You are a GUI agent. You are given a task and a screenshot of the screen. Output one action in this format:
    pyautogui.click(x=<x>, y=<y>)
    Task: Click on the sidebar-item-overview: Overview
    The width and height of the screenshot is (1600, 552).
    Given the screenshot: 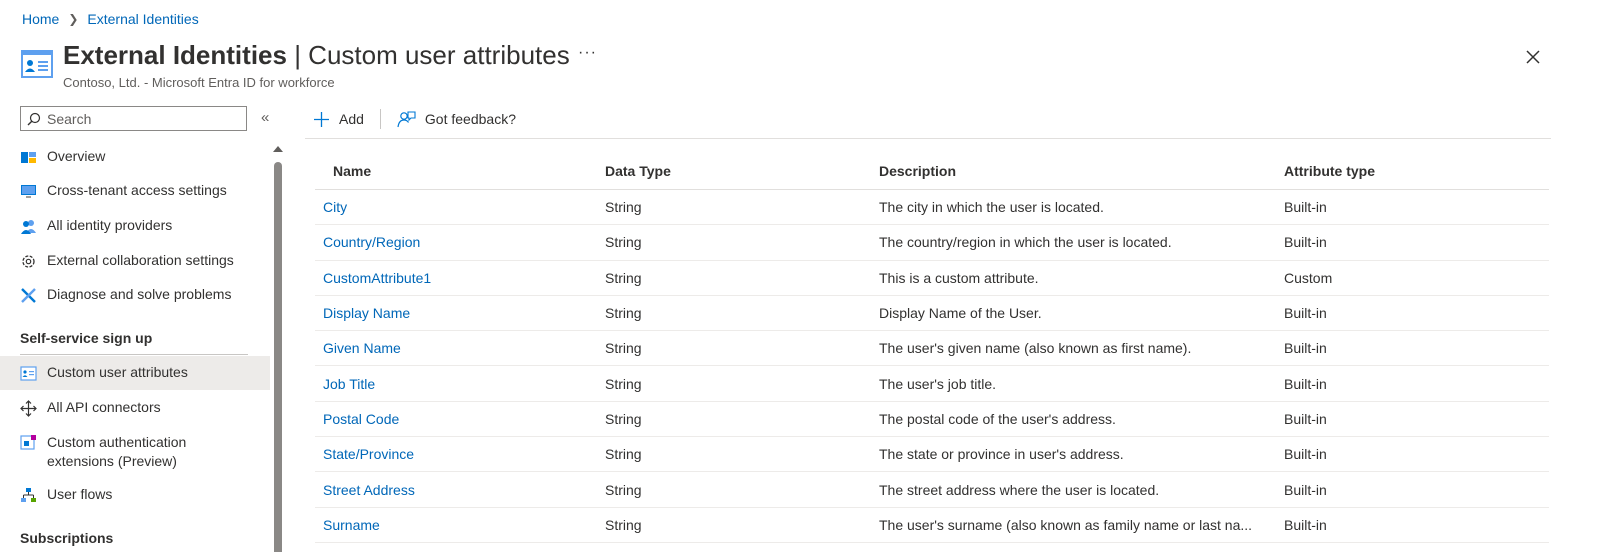 What is the action you would take?
    pyautogui.click(x=135, y=157)
    